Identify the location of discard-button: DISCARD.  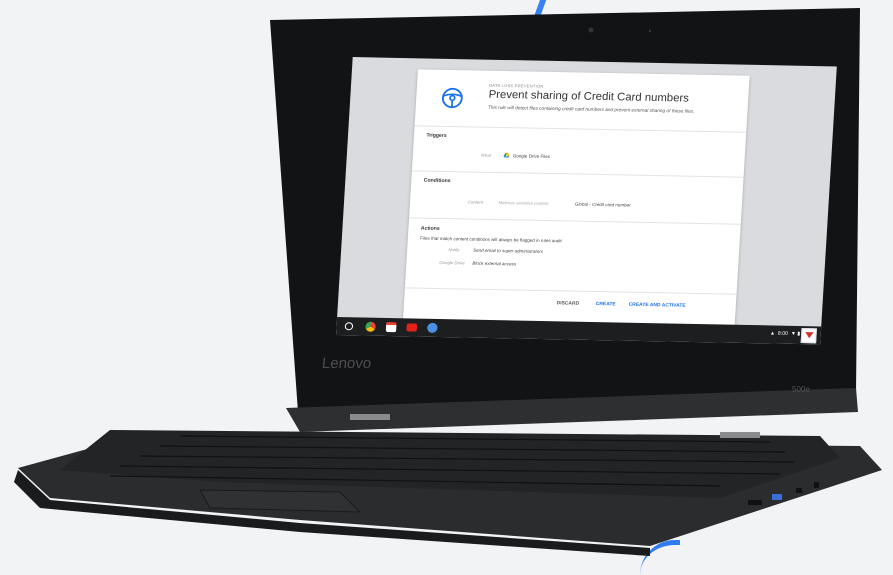
(567, 303).